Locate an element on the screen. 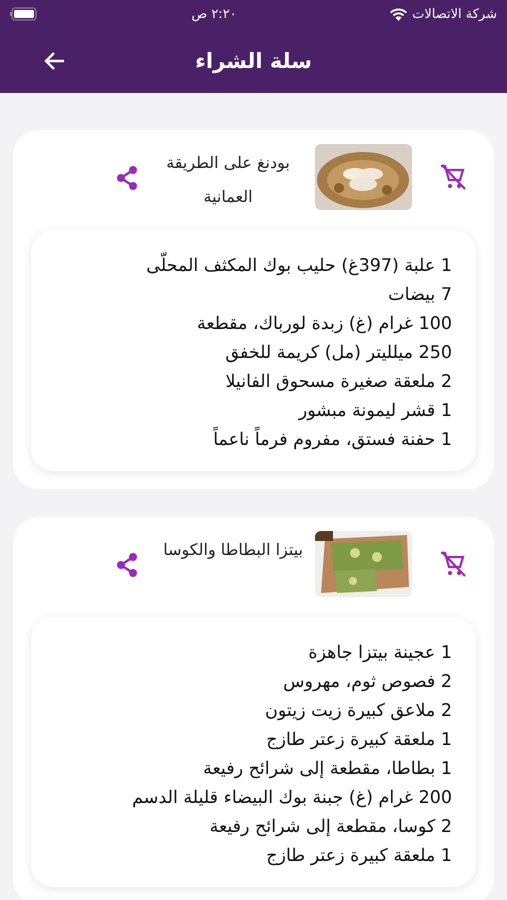 This screenshot has width=507, height=900. ingredient-line: 1 عجينة بيتزا جاهزة is located at coordinates (379, 653).